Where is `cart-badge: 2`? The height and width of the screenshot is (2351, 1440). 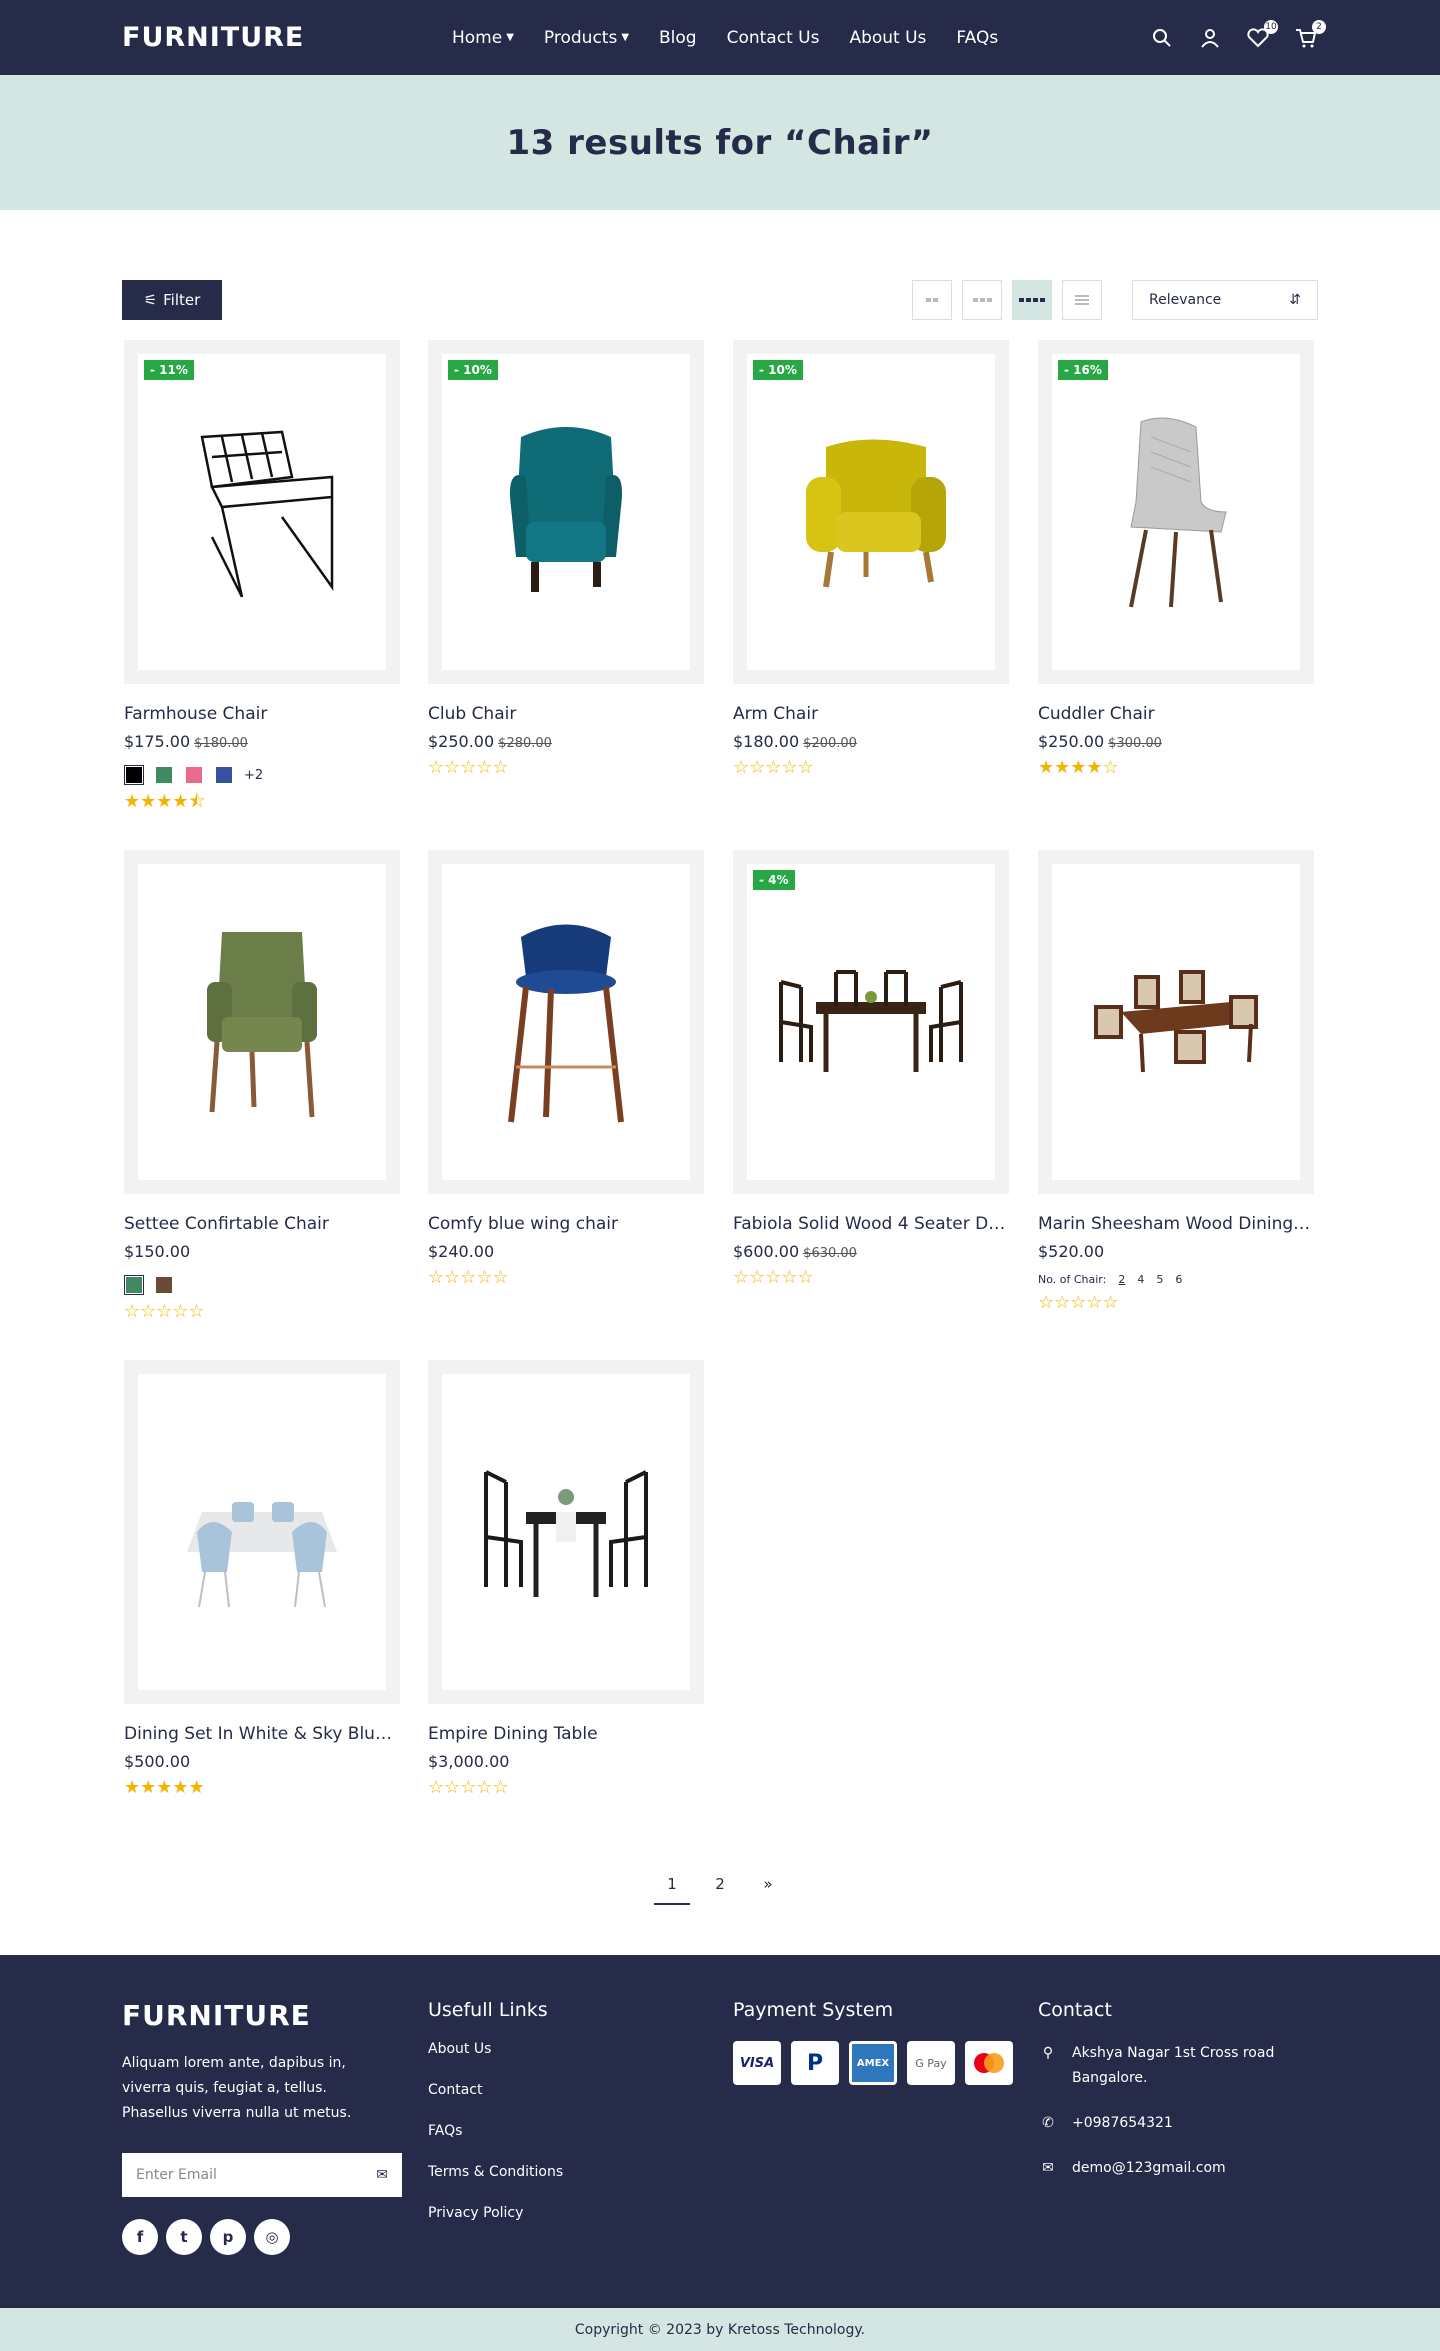 cart-badge: 2 is located at coordinates (1319, 26).